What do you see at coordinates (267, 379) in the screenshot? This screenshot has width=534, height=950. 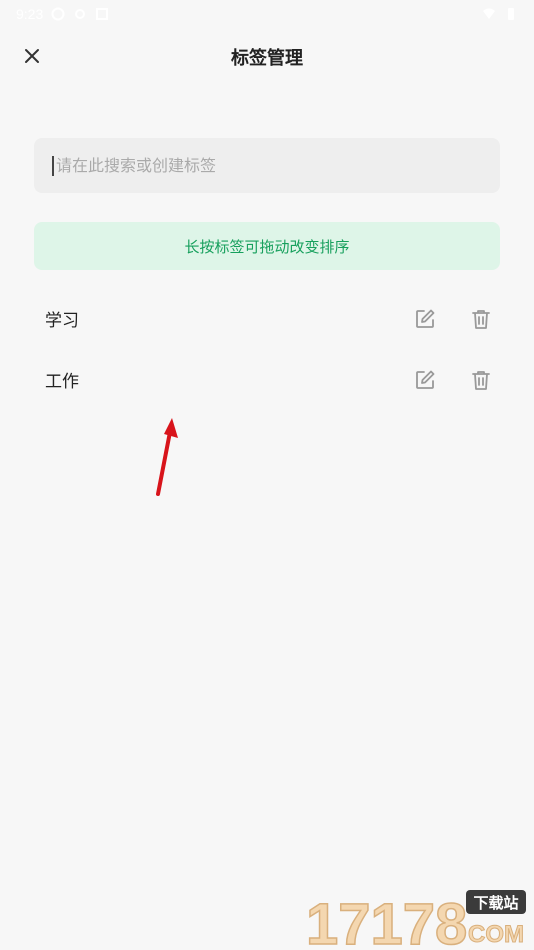 I see `tag-row: 工作` at bounding box center [267, 379].